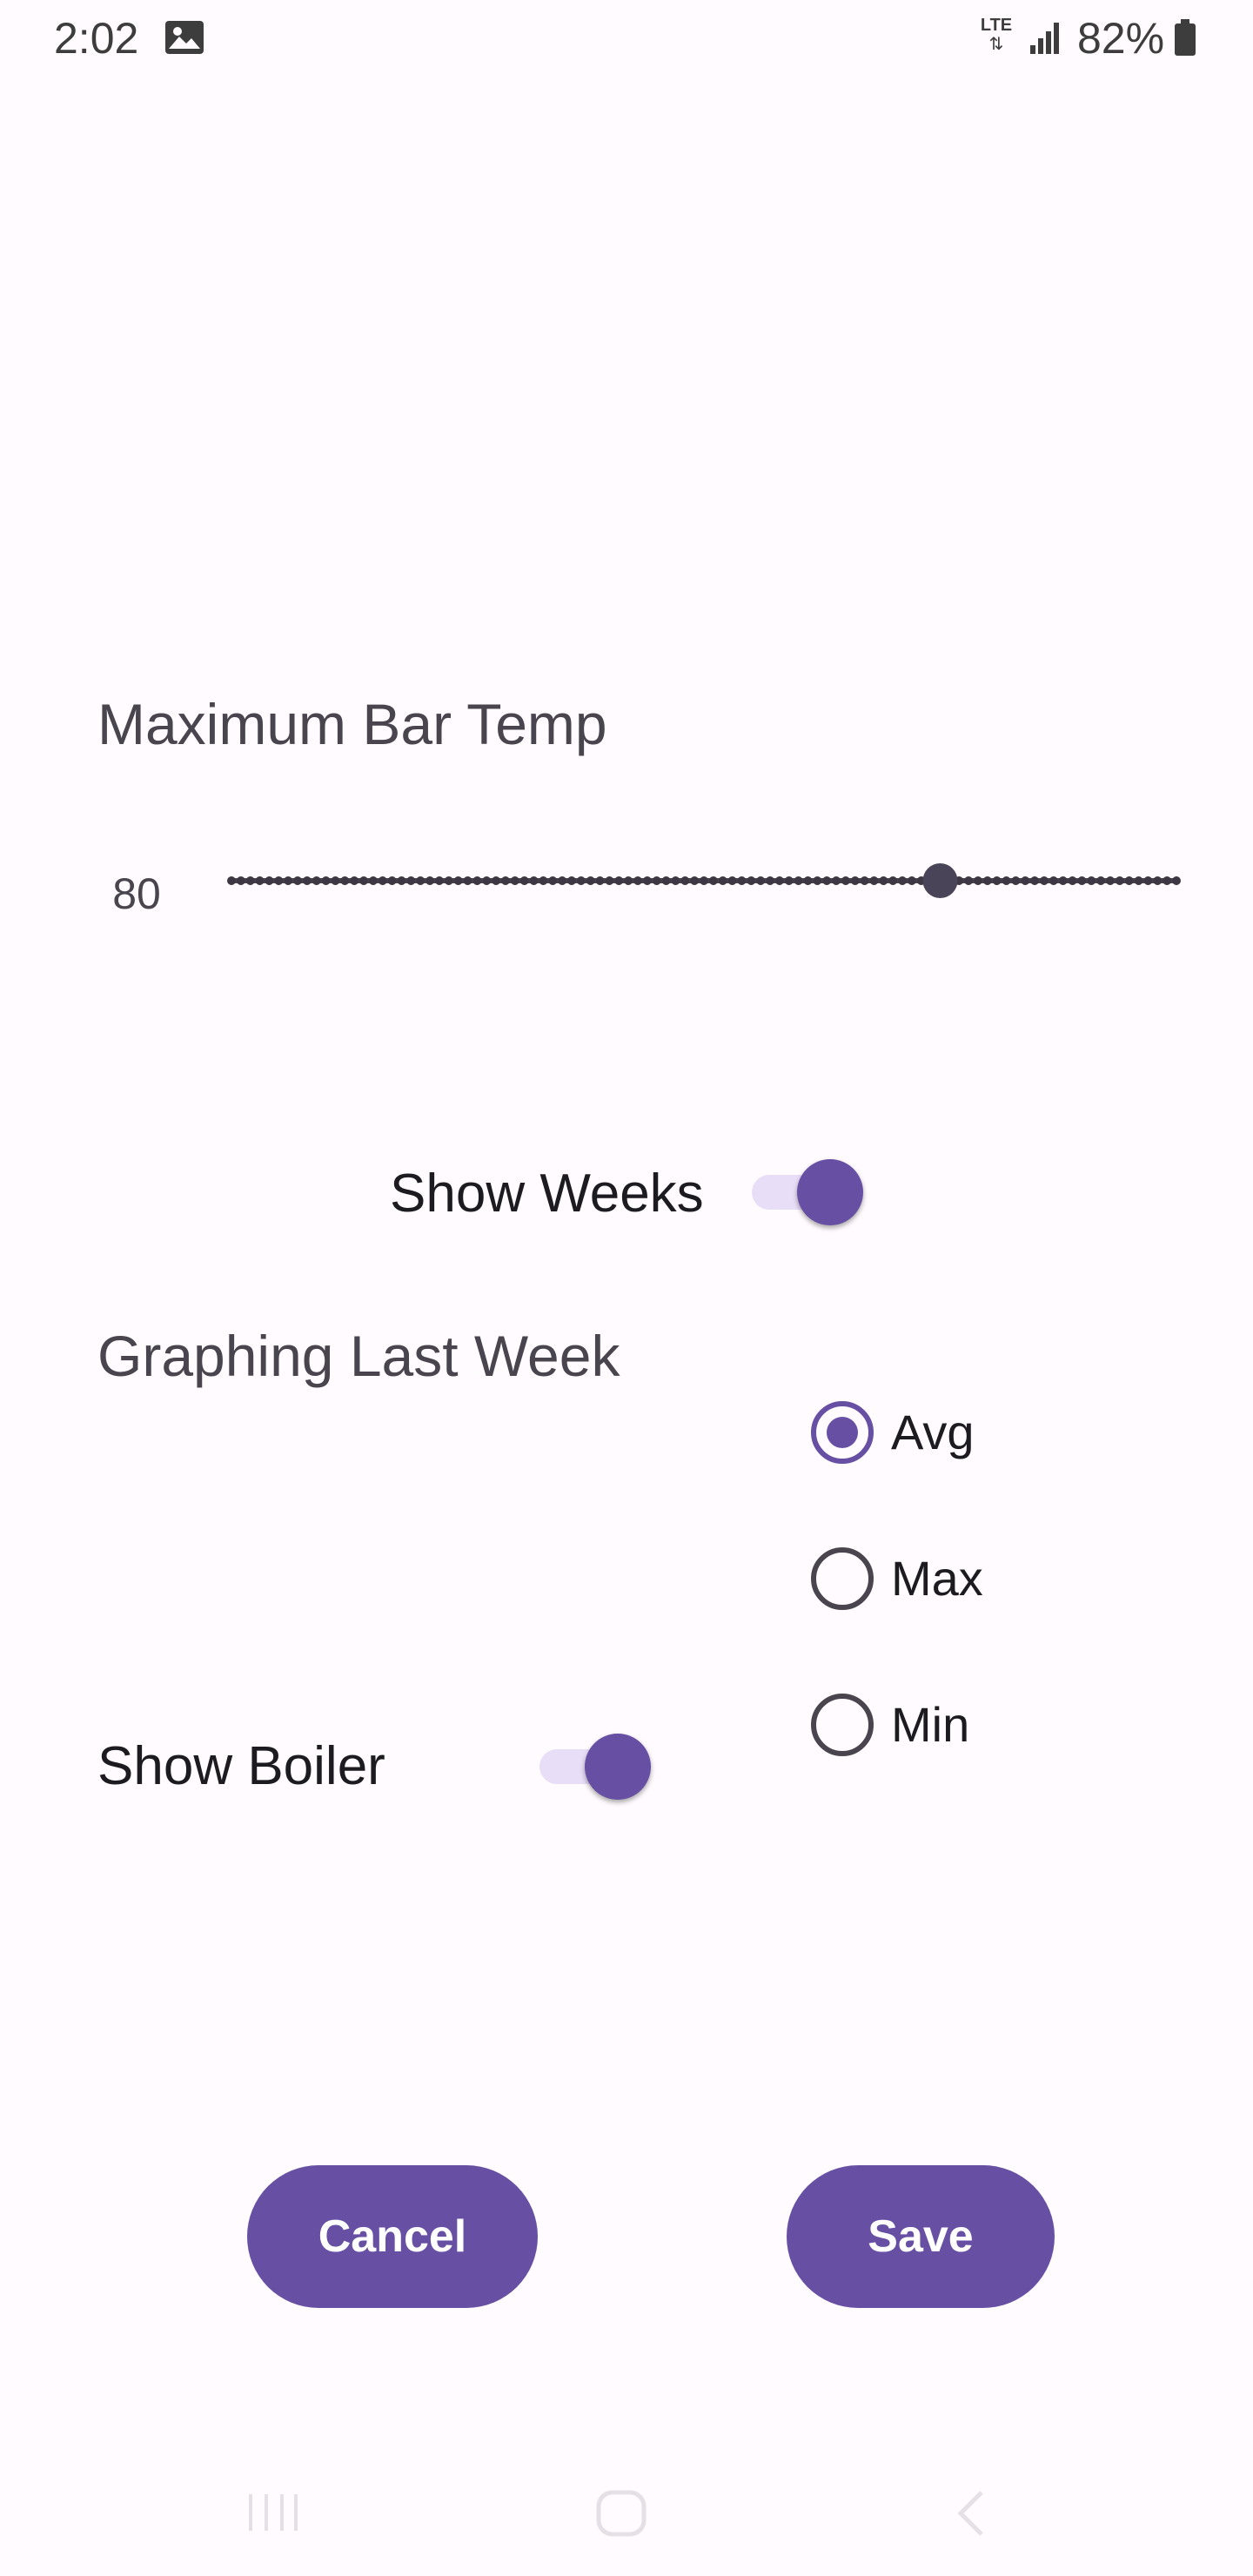 The image size is (1253, 2576). What do you see at coordinates (392, 2236) in the screenshot?
I see `cancel-button: Cancel` at bounding box center [392, 2236].